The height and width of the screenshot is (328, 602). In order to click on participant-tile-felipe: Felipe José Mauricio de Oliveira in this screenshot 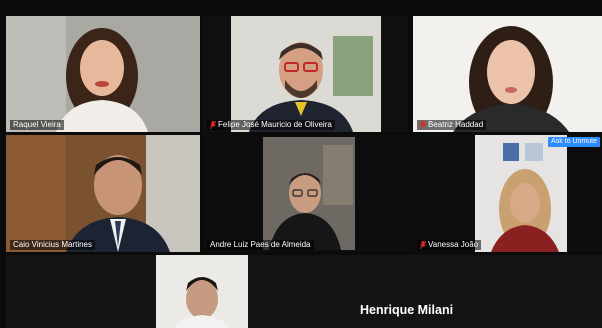, I will do `click(305, 74)`.